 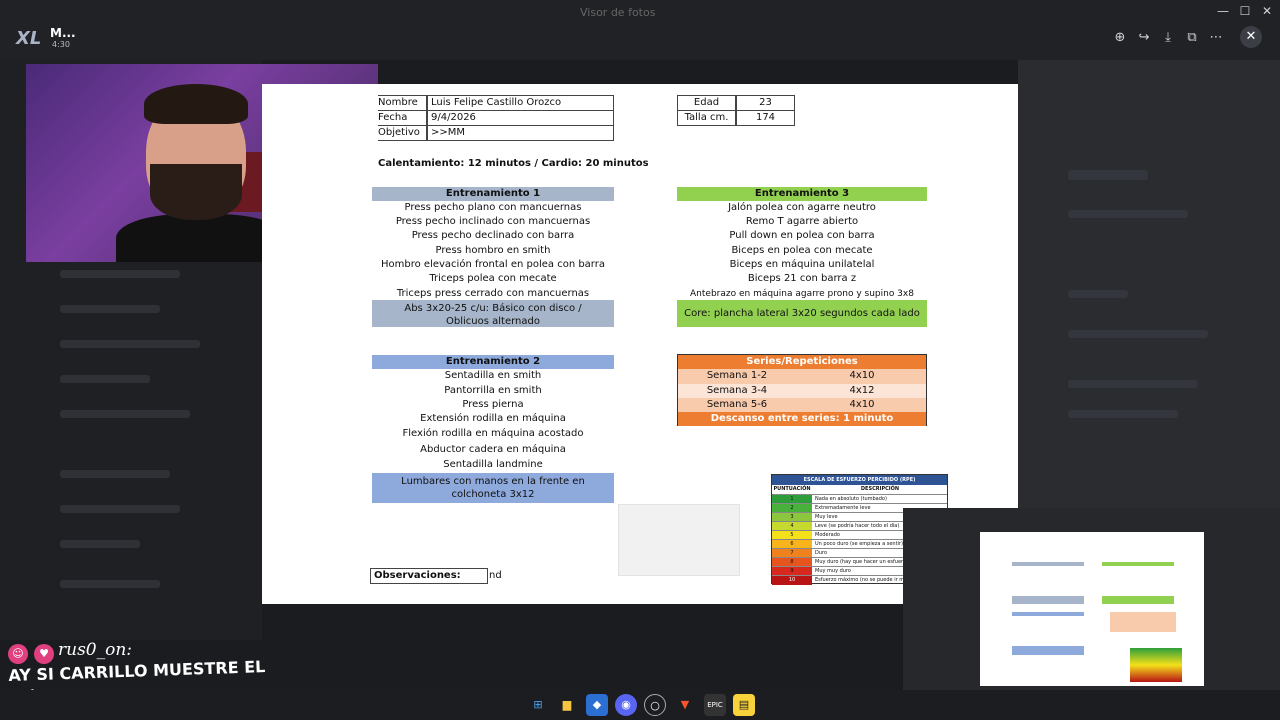 What do you see at coordinates (802, 278) in the screenshot?
I see `training3-item: Biceps 21 con barra z` at bounding box center [802, 278].